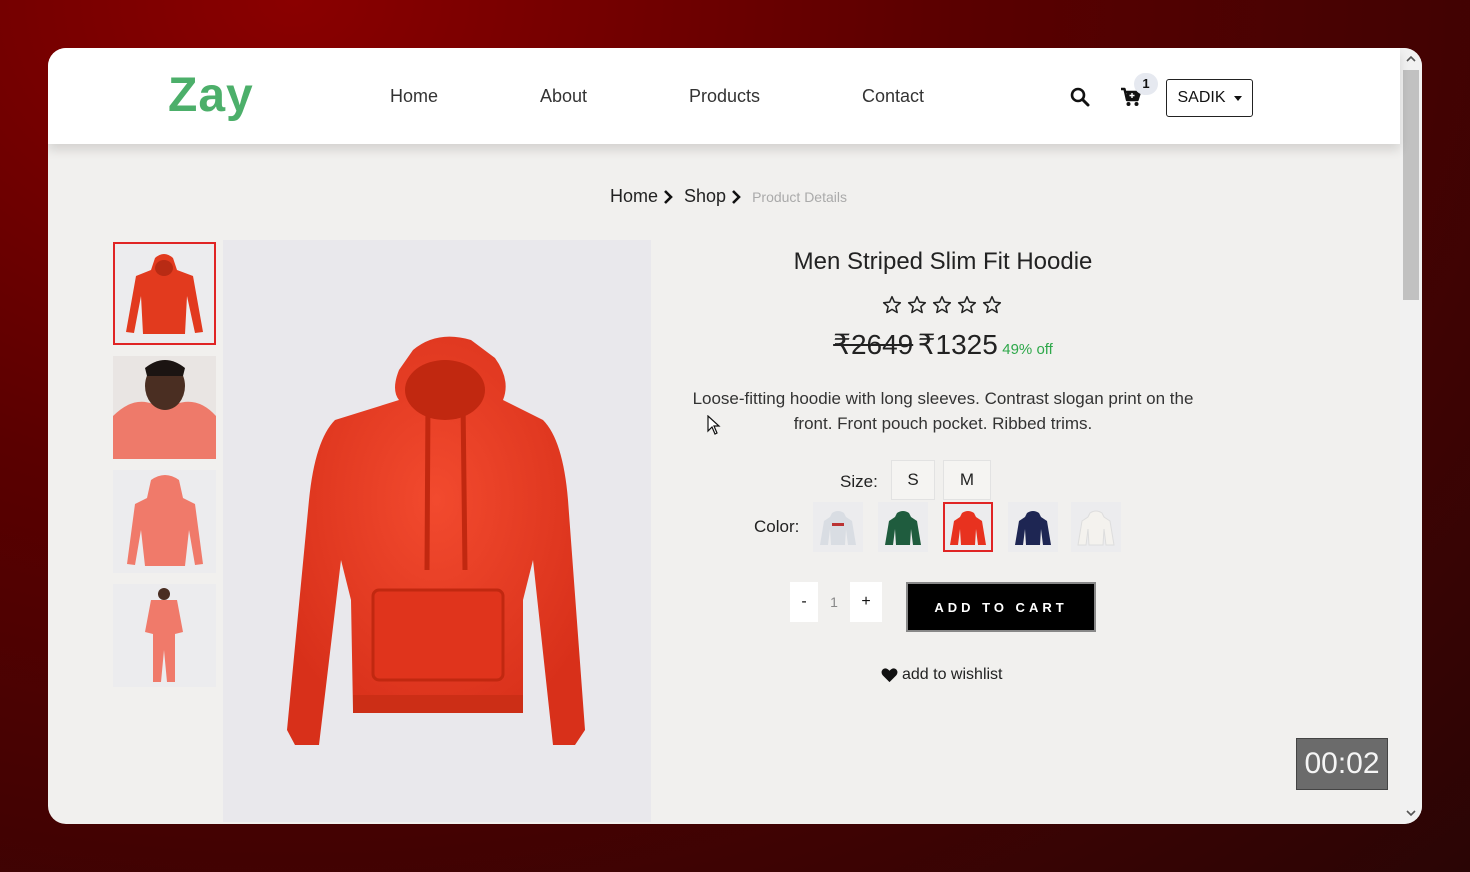  Describe the element at coordinates (1237, 98) in the screenshot. I see `caret-down-icon` at that location.